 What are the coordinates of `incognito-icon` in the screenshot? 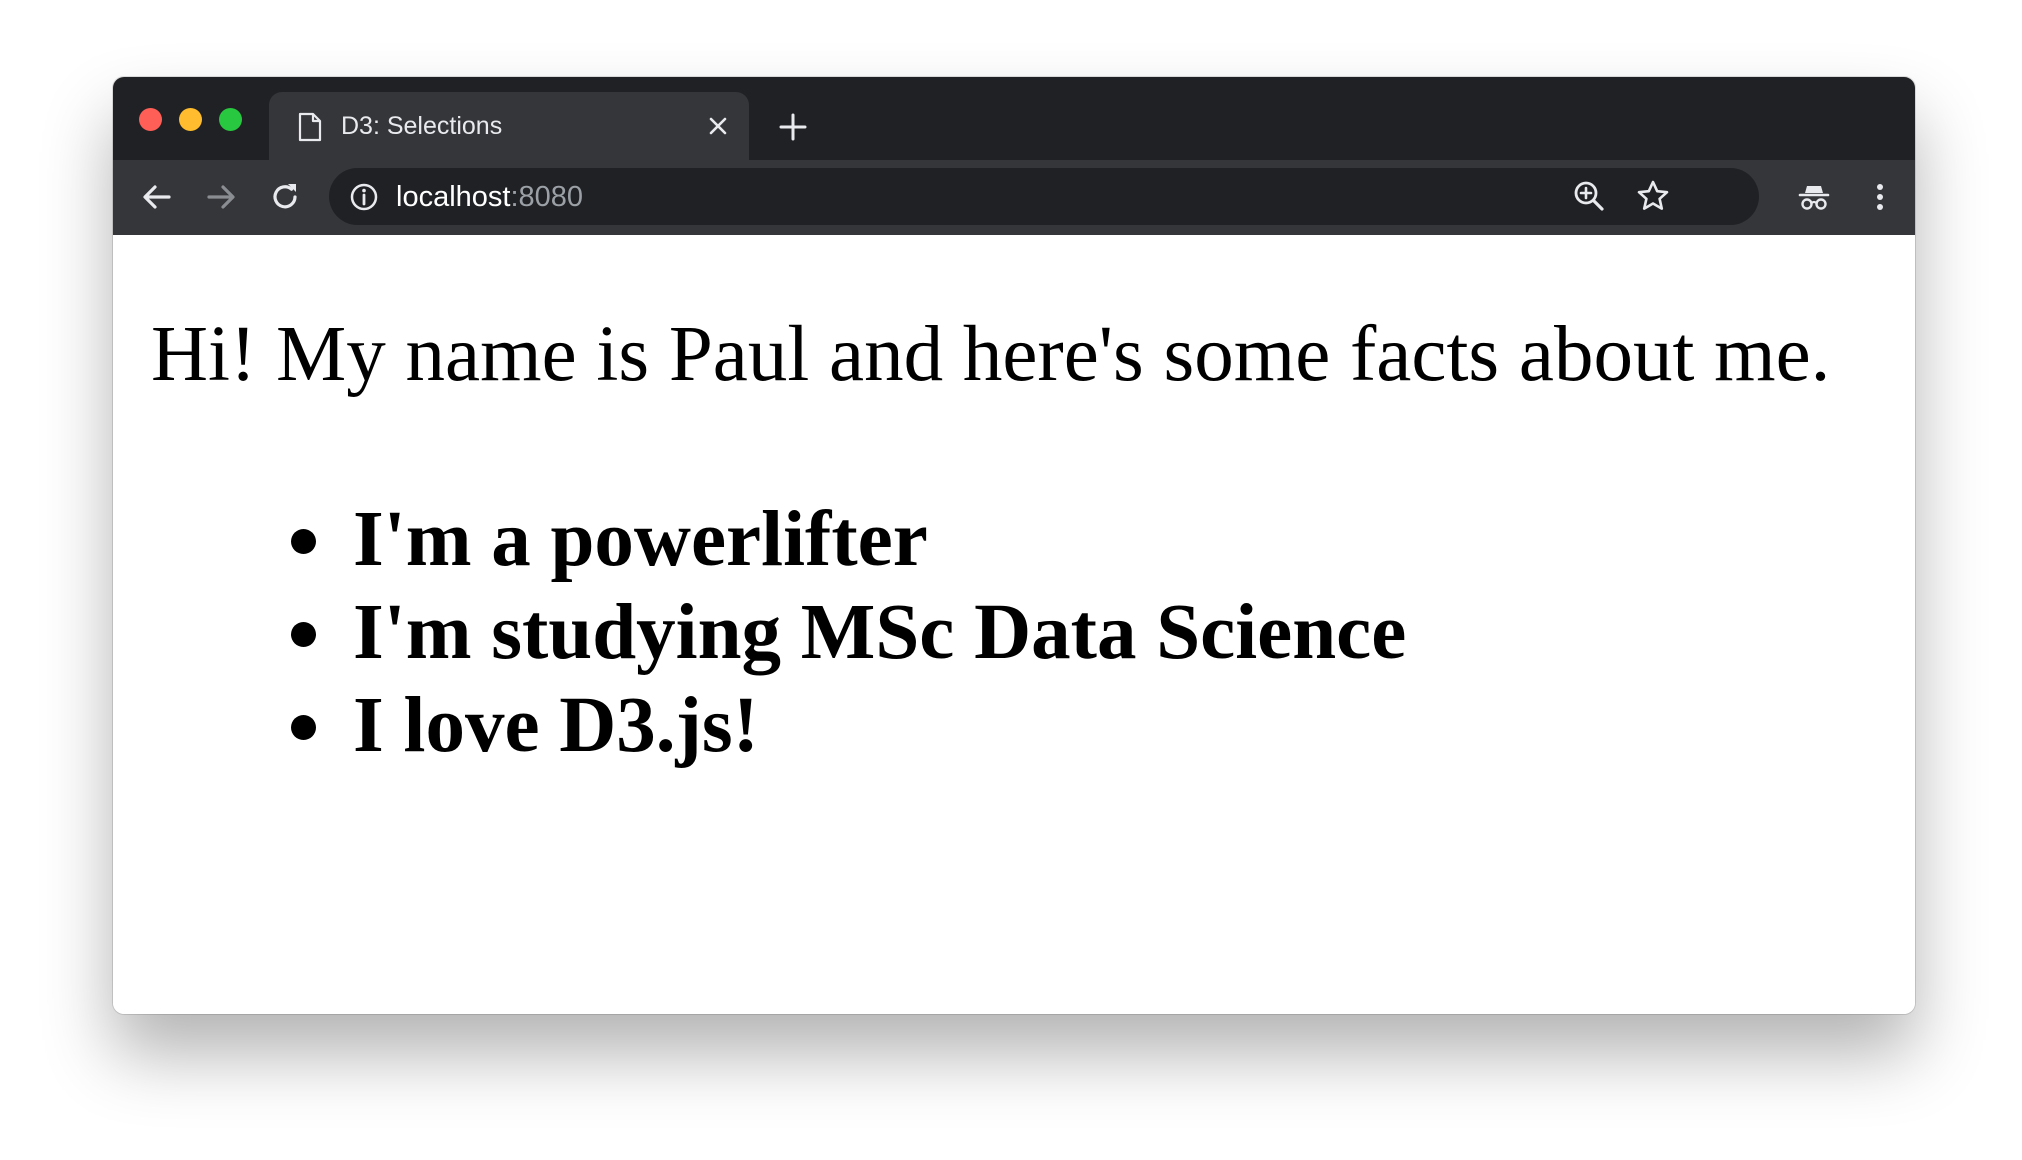 It's located at (1814, 197).